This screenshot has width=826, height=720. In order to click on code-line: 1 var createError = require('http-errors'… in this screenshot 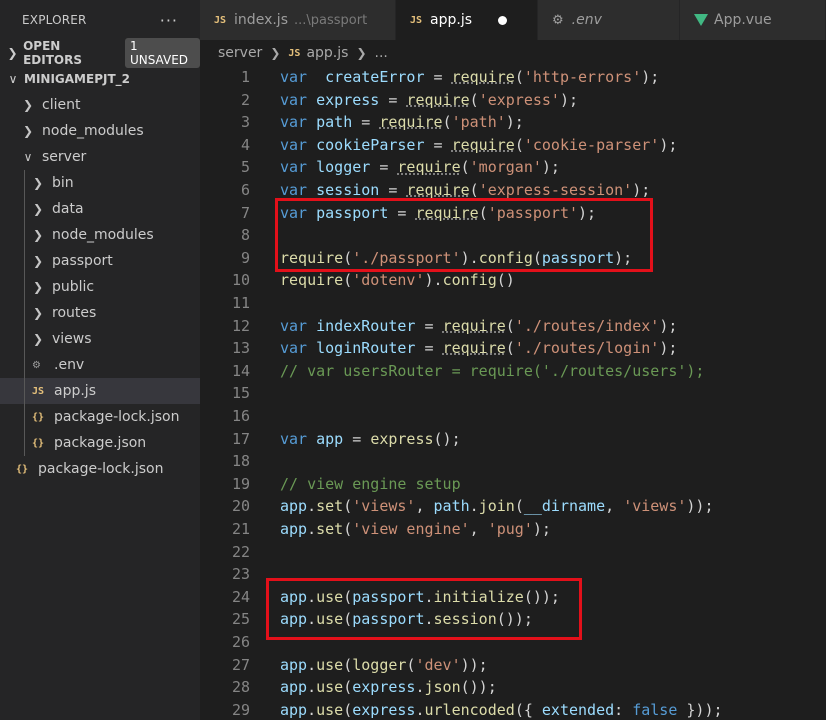, I will do `click(513, 77)`.